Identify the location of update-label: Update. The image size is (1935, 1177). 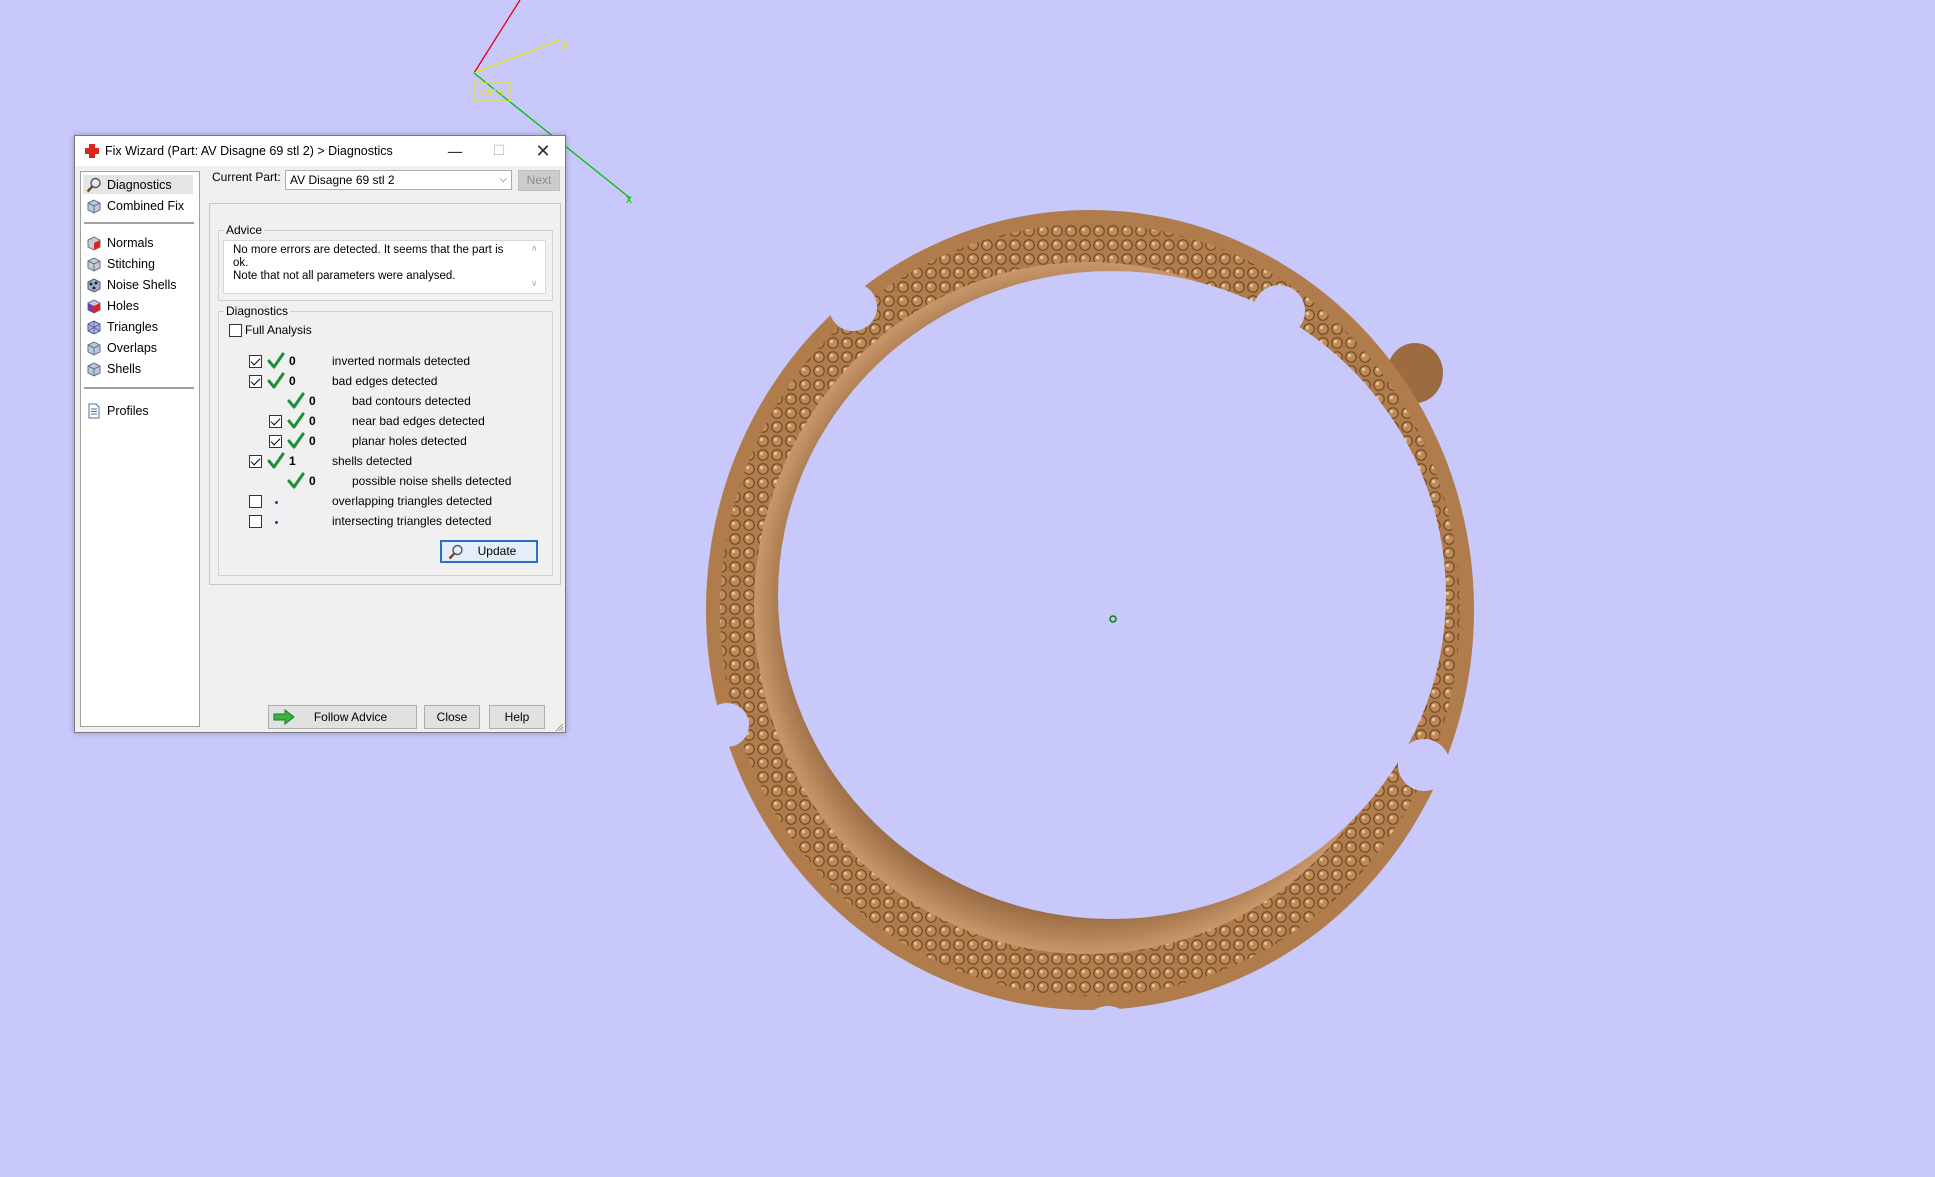
(497, 551).